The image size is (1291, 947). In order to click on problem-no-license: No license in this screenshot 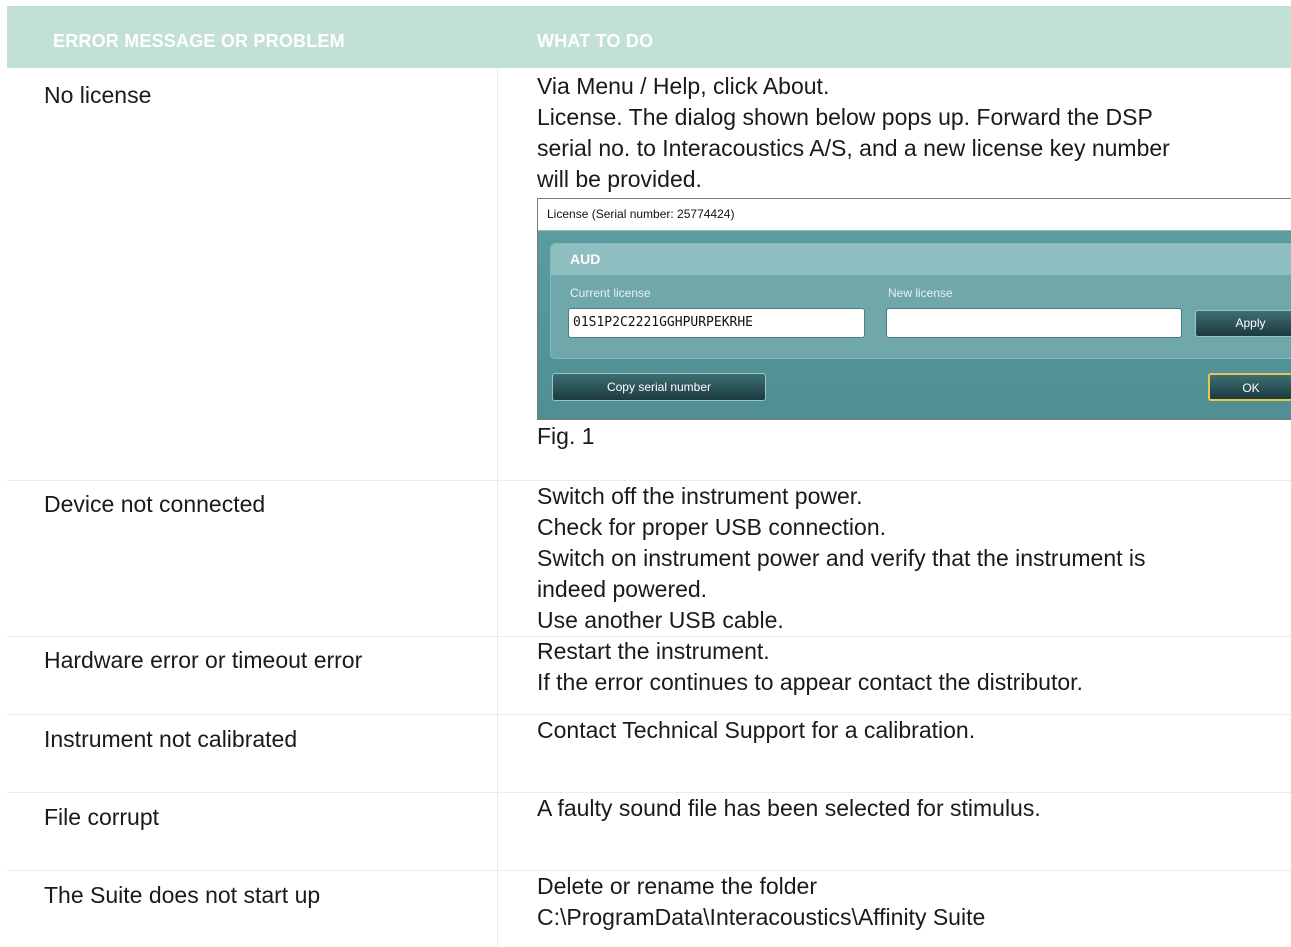, I will do `click(98, 95)`.